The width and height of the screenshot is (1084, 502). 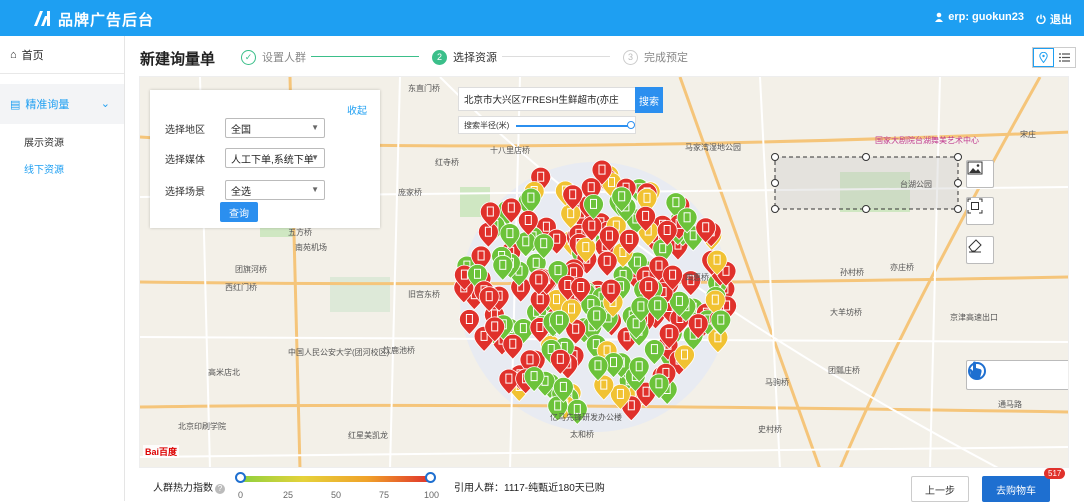 I want to click on filter-panel: 选择地区 全国 ▼ 收起 选择媒体 人工下单,系统下单 ▼ 选择场景 全选 ▼ 查询, so click(x=265, y=159).